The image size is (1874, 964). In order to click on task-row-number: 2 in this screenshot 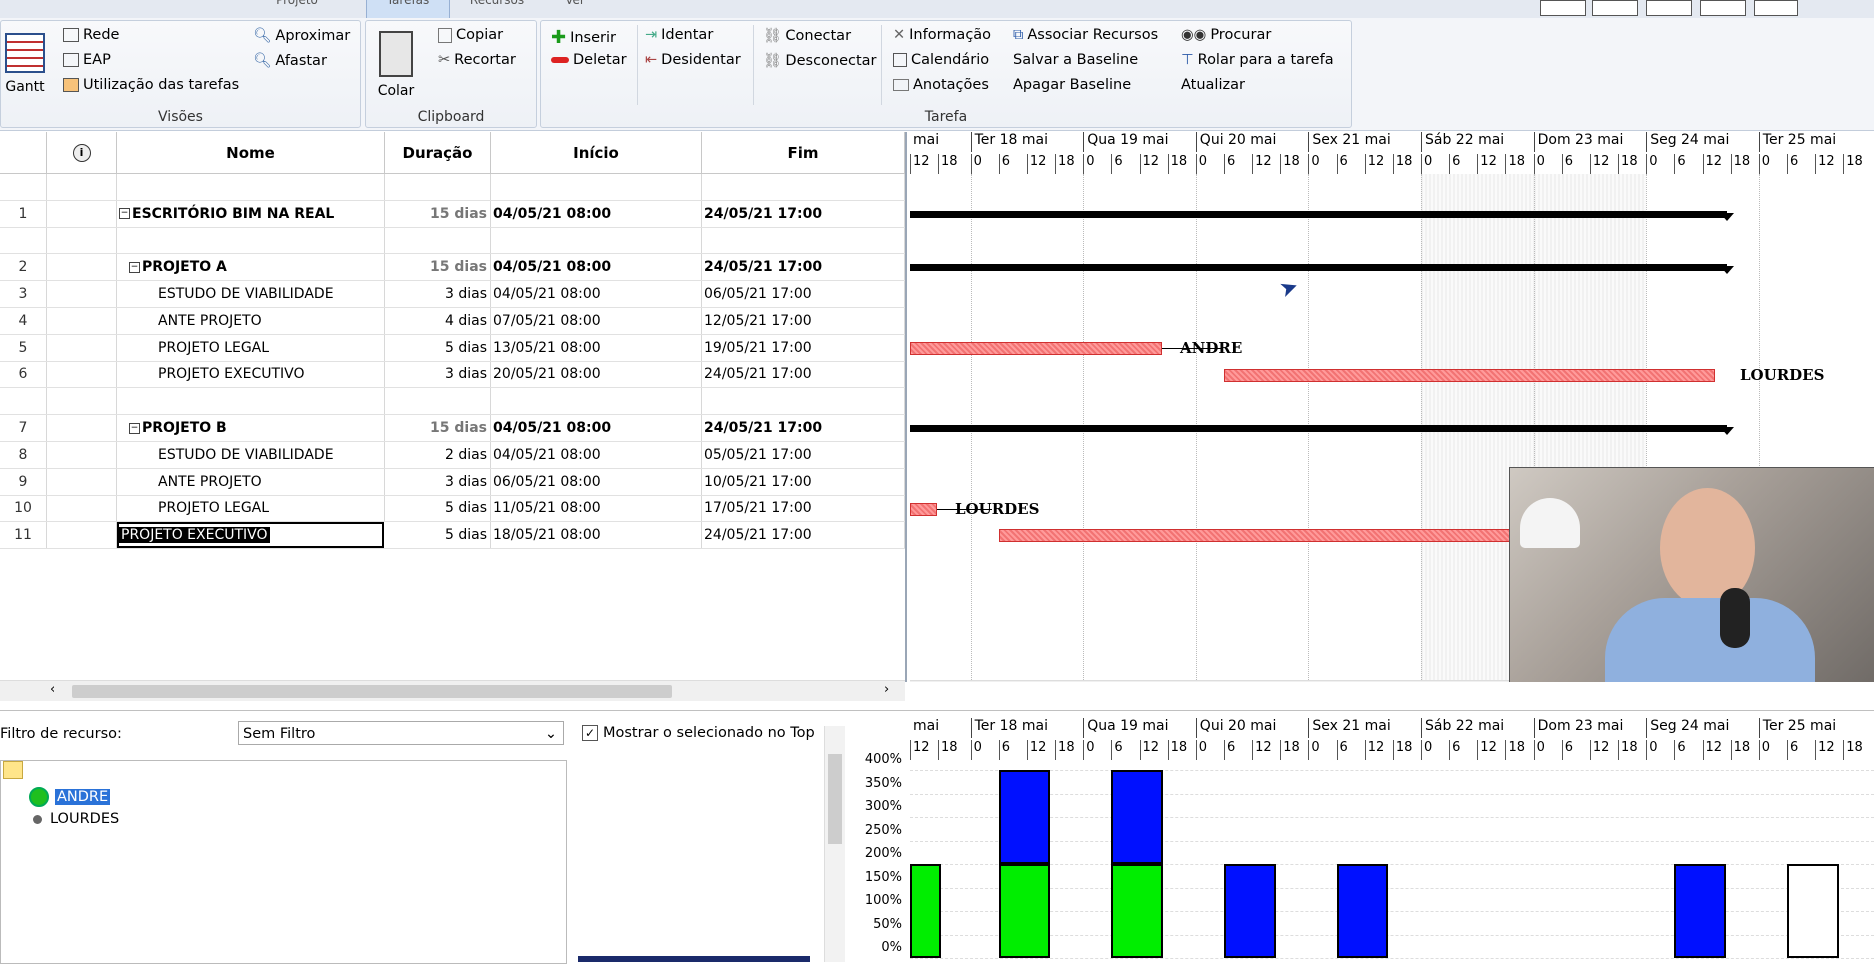, I will do `click(23, 267)`.